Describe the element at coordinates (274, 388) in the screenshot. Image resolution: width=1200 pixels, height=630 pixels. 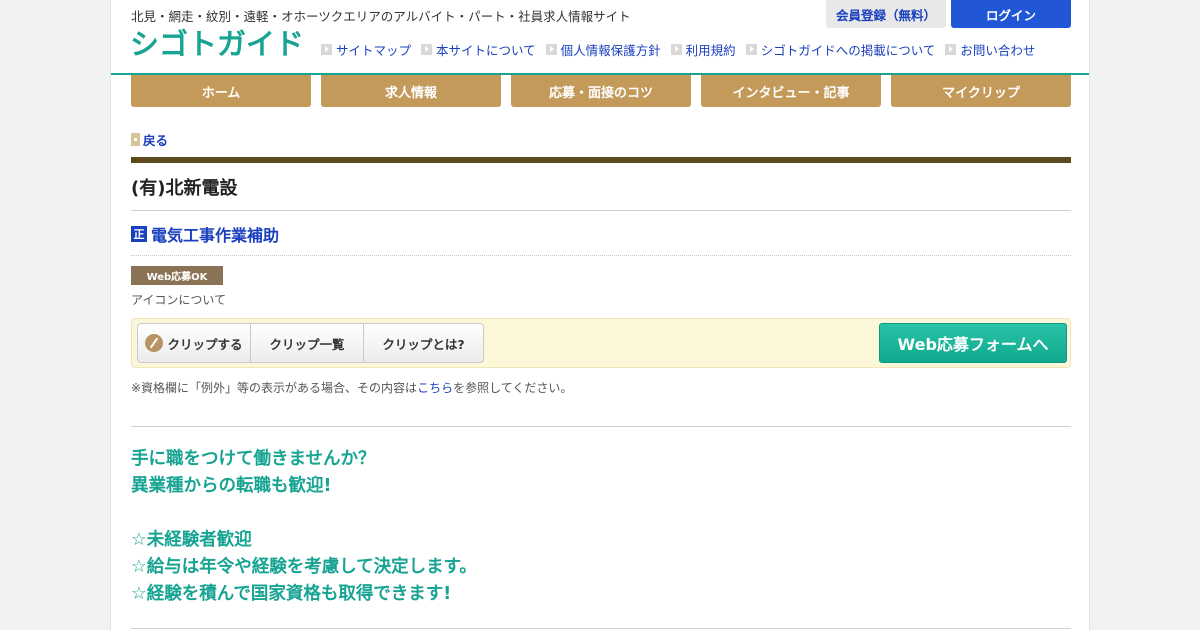
I see `note-prefix: ※資格欄に「例外」等の表示がある場合、その内容は` at that location.